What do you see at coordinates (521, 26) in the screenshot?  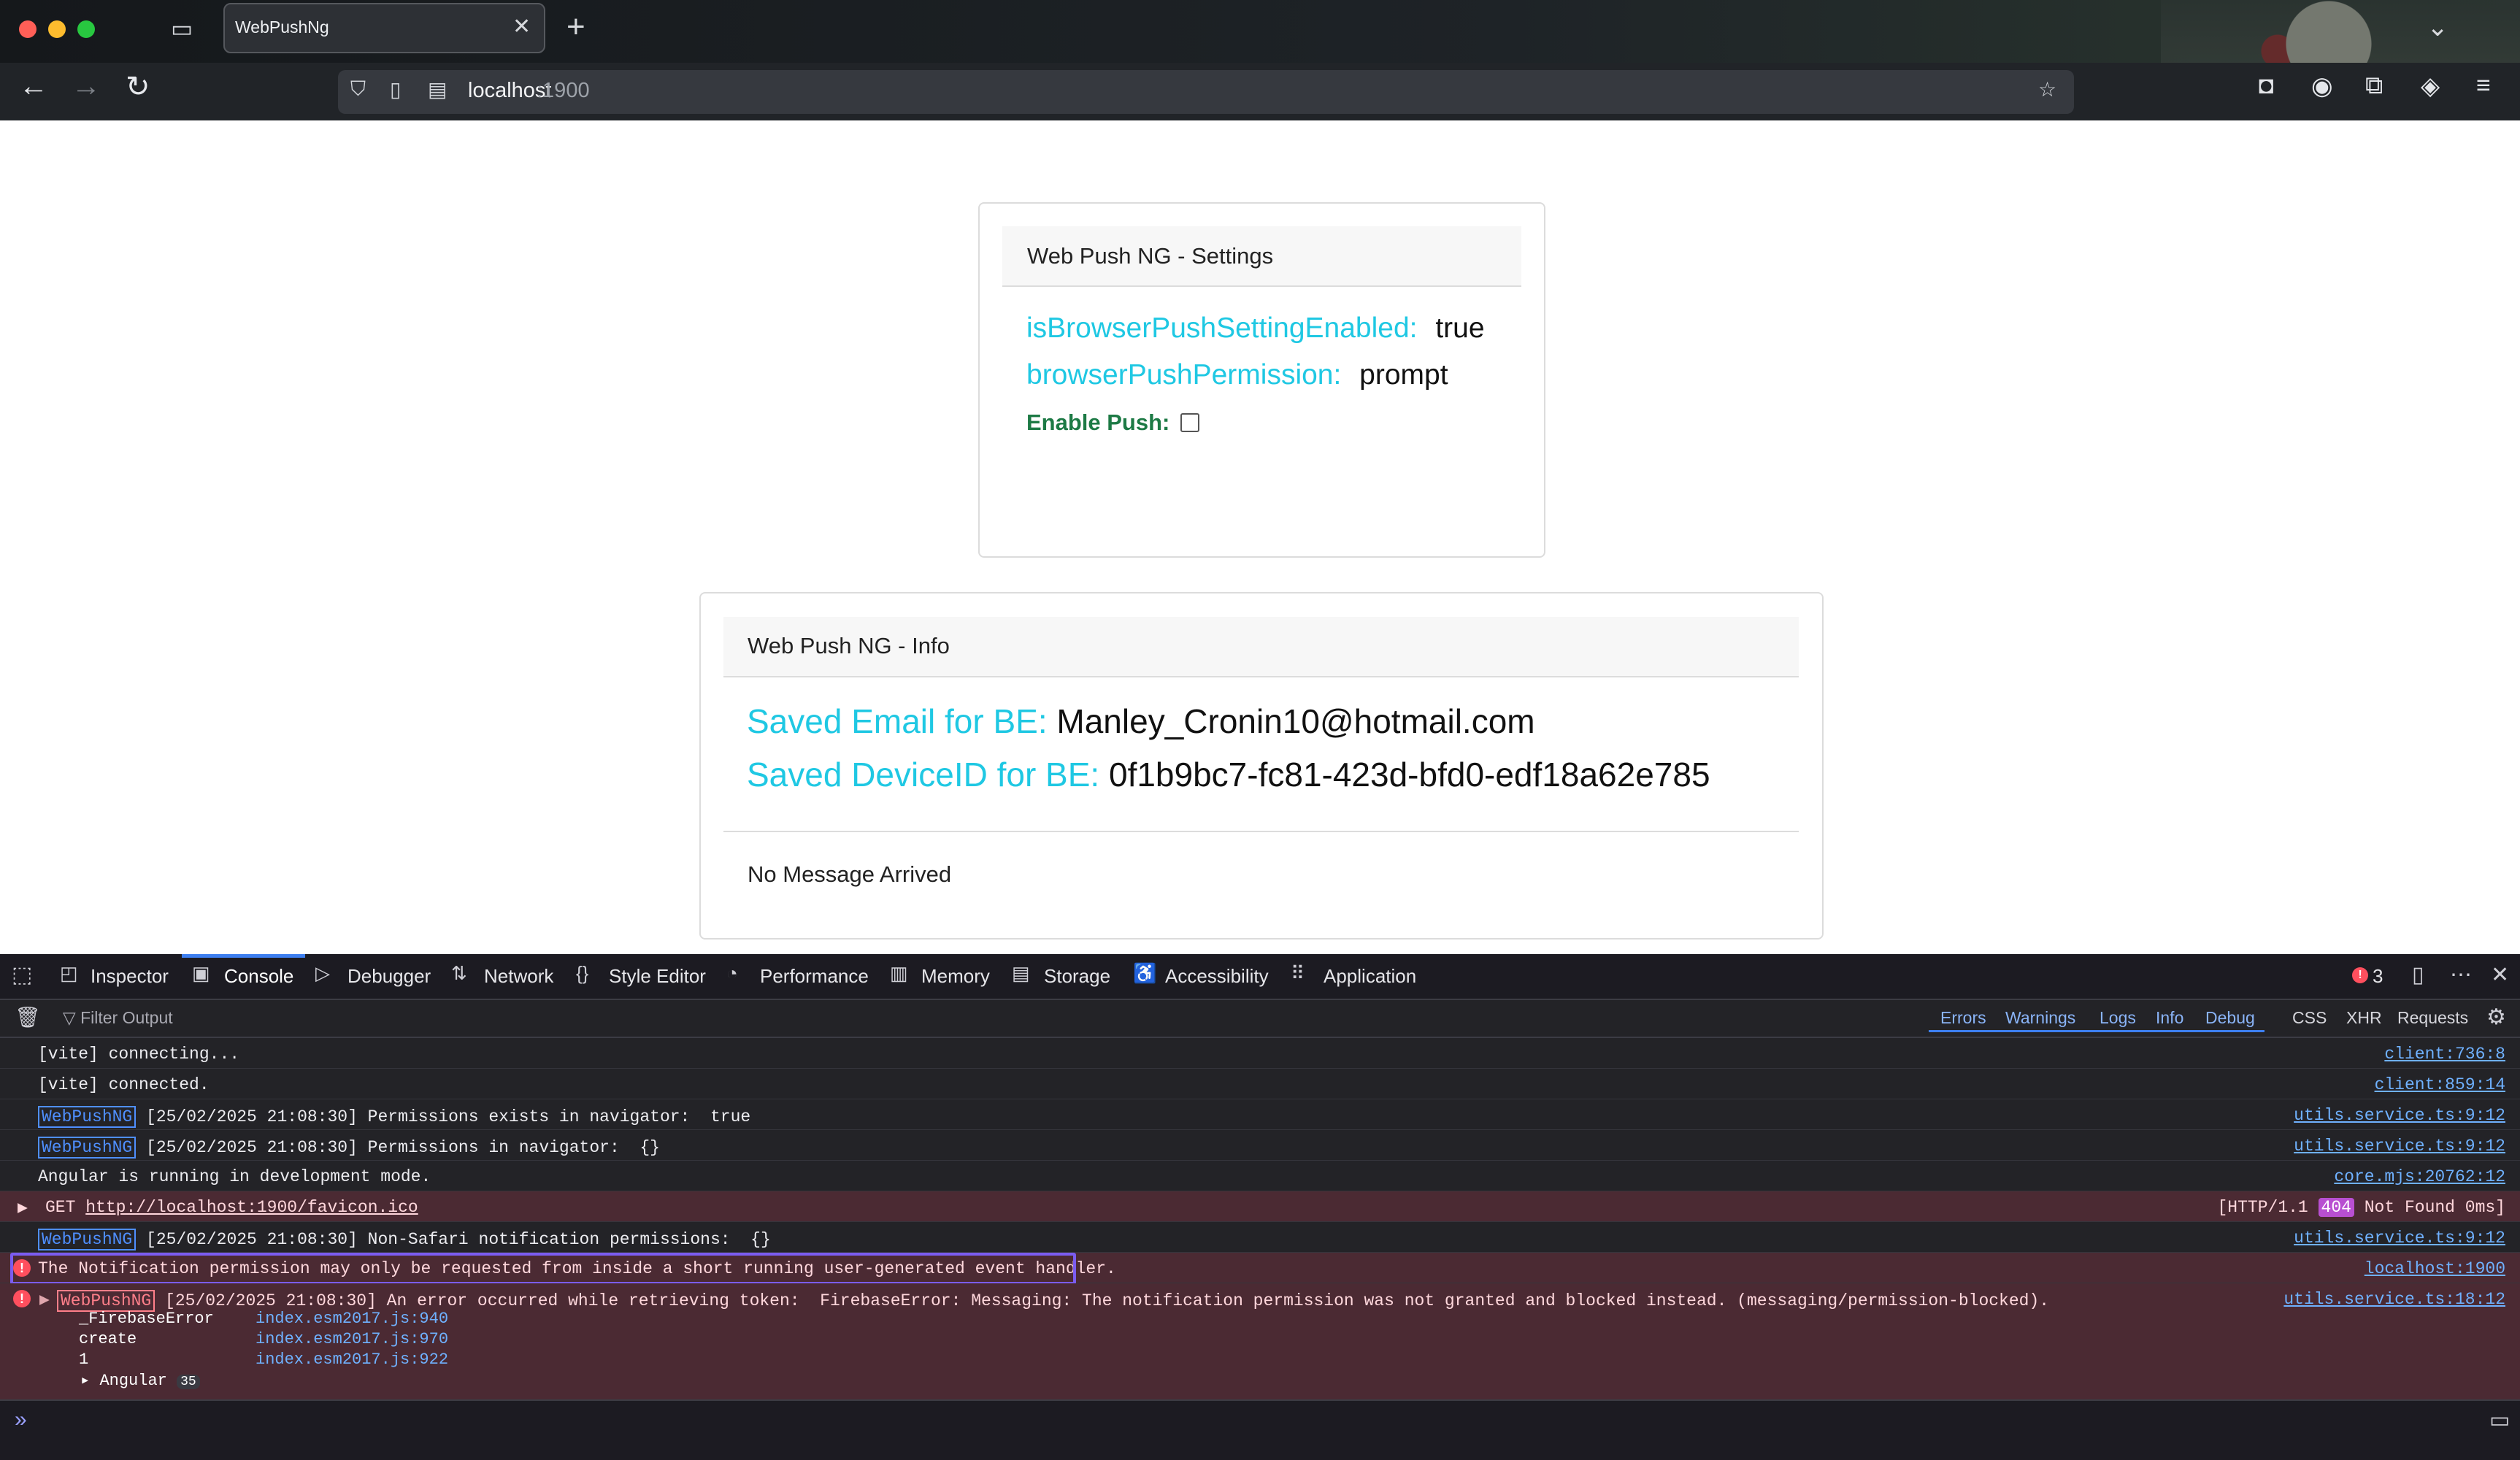 I see `close-tab-icon: ✕` at bounding box center [521, 26].